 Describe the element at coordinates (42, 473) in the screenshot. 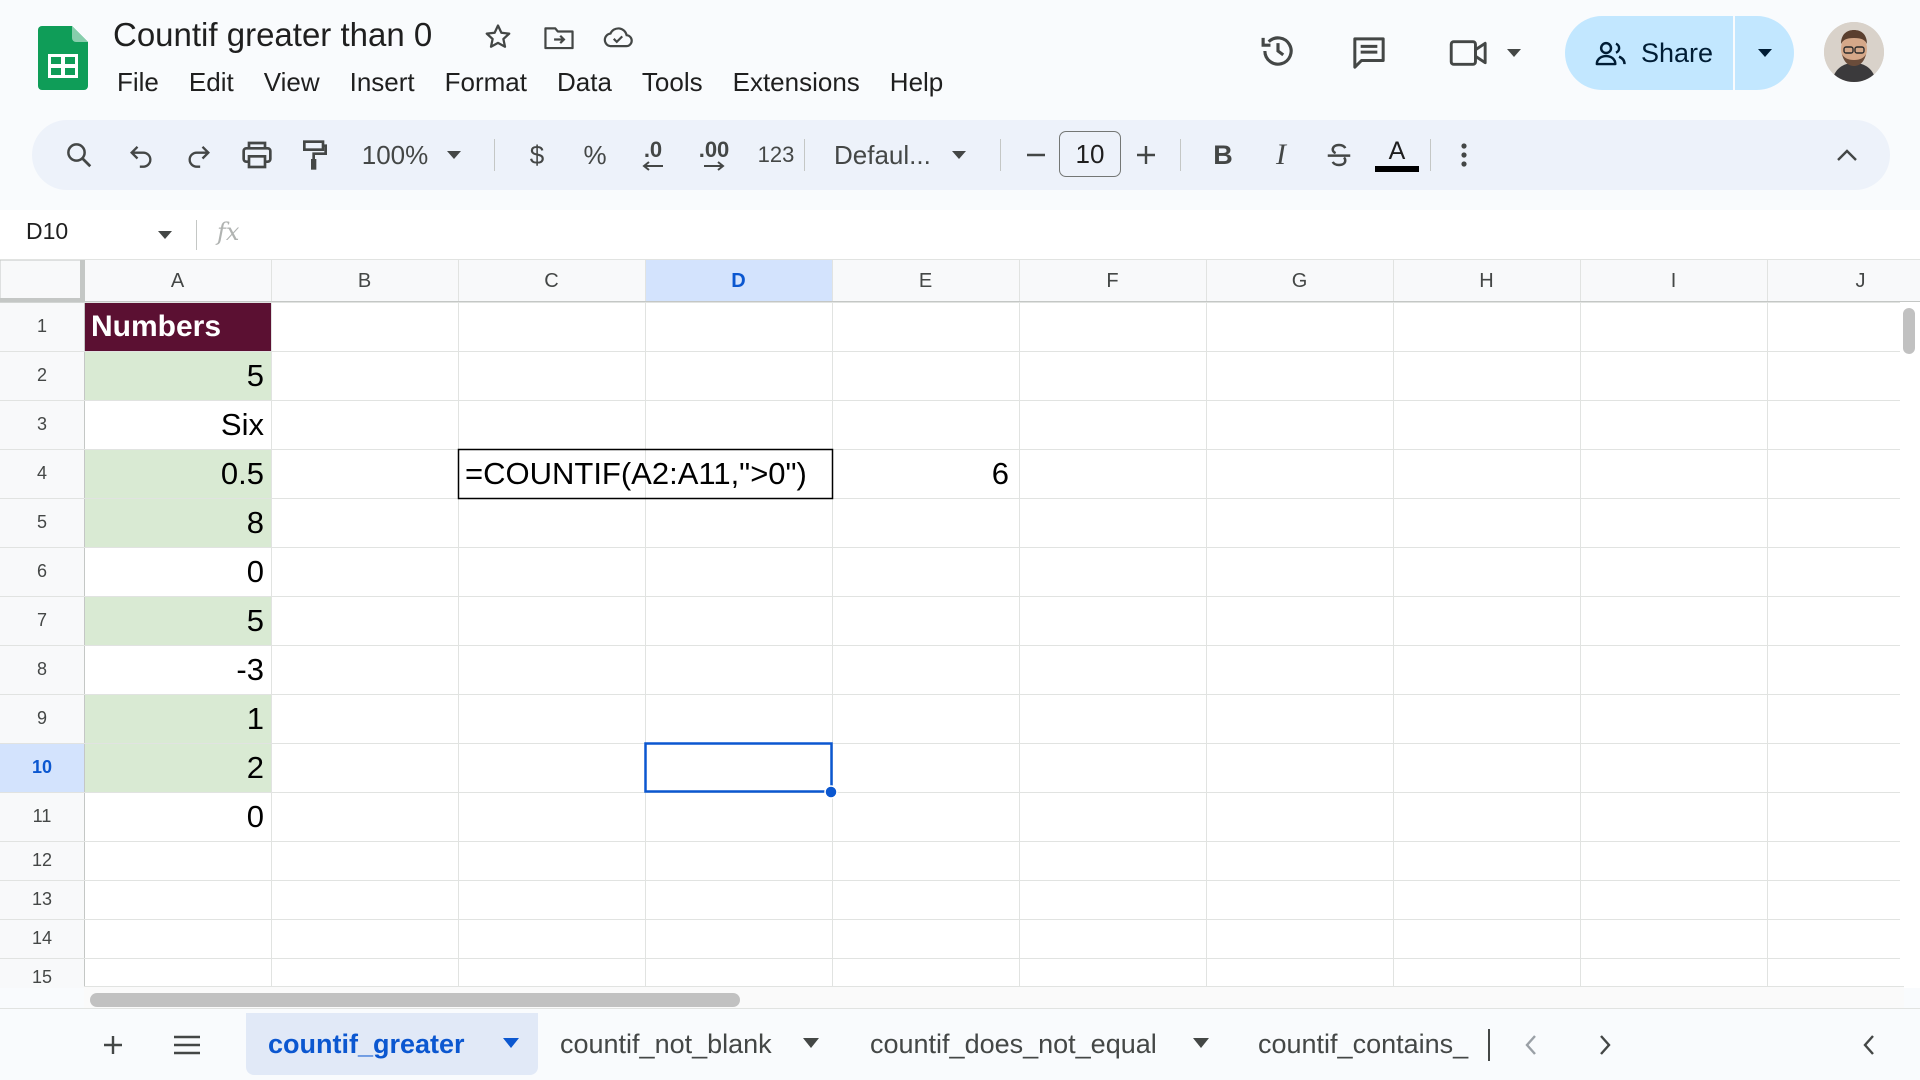

I see `row-header-4: 4` at that location.